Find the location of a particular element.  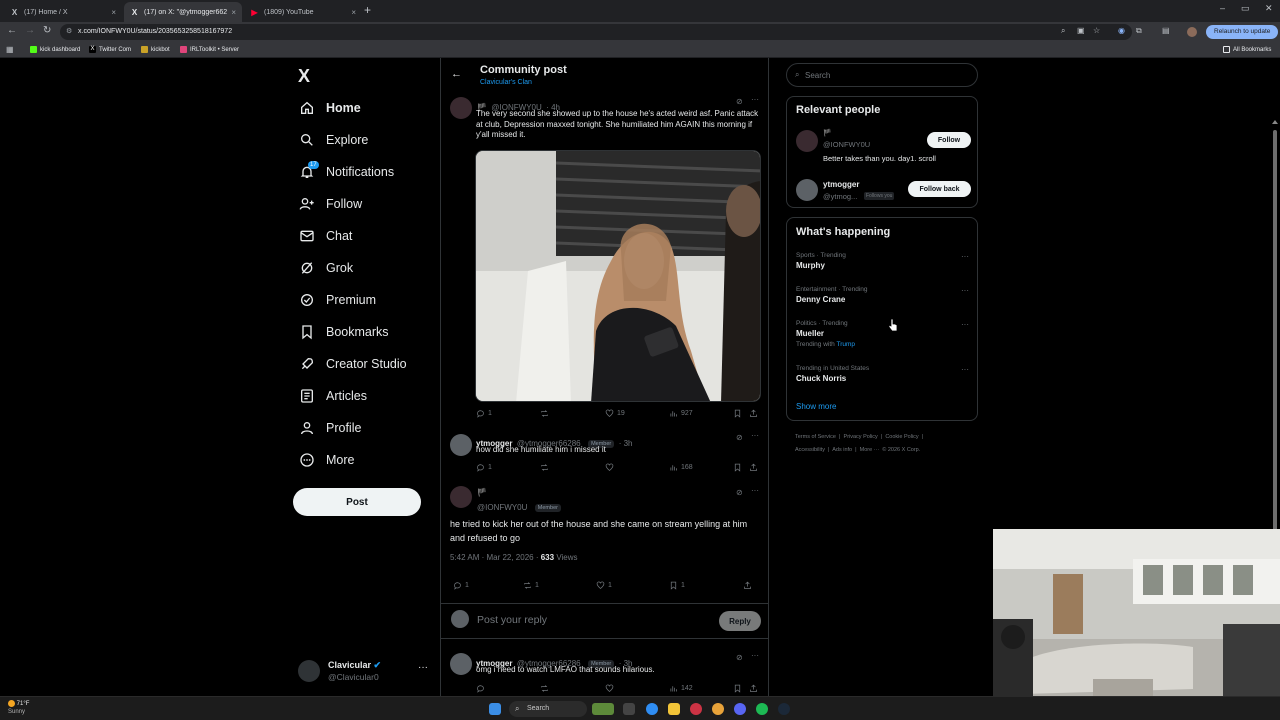

bookmark-irltoolkit: IRLToolkit • Server is located at coordinates (209, 49).